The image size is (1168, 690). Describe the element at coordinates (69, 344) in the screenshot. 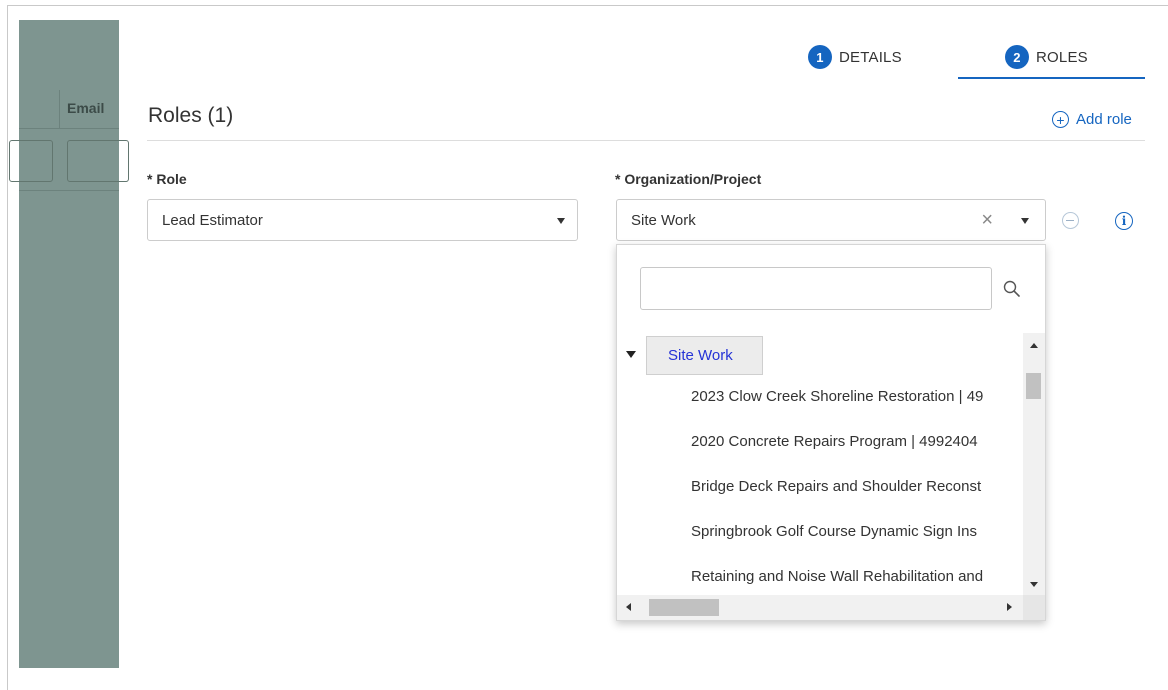

I see `background-table-overlay: Email` at that location.